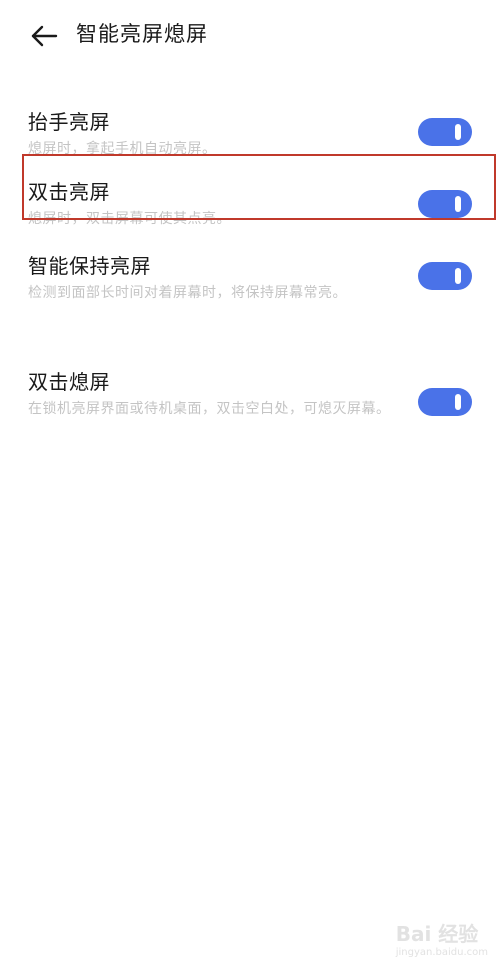  Describe the element at coordinates (69, 192) in the screenshot. I see `setting-title: 双击亮屏` at that location.